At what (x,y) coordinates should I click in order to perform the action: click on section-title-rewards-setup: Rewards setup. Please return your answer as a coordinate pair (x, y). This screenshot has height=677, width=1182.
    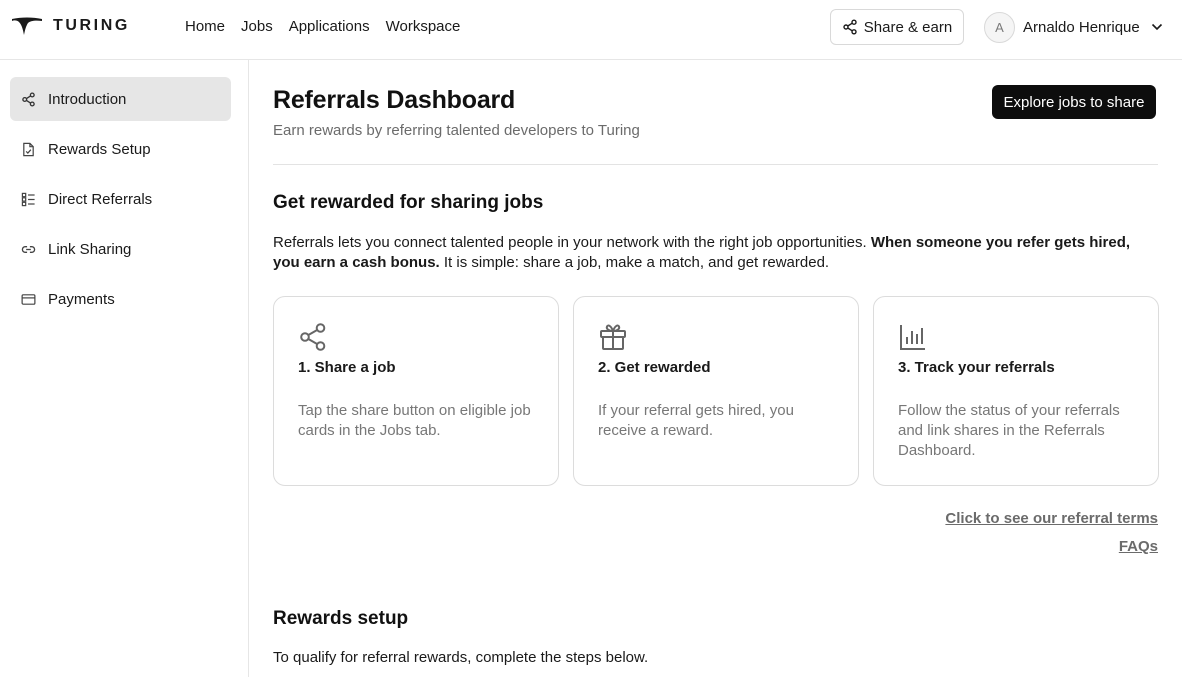
    Looking at the image, I should click on (341, 618).